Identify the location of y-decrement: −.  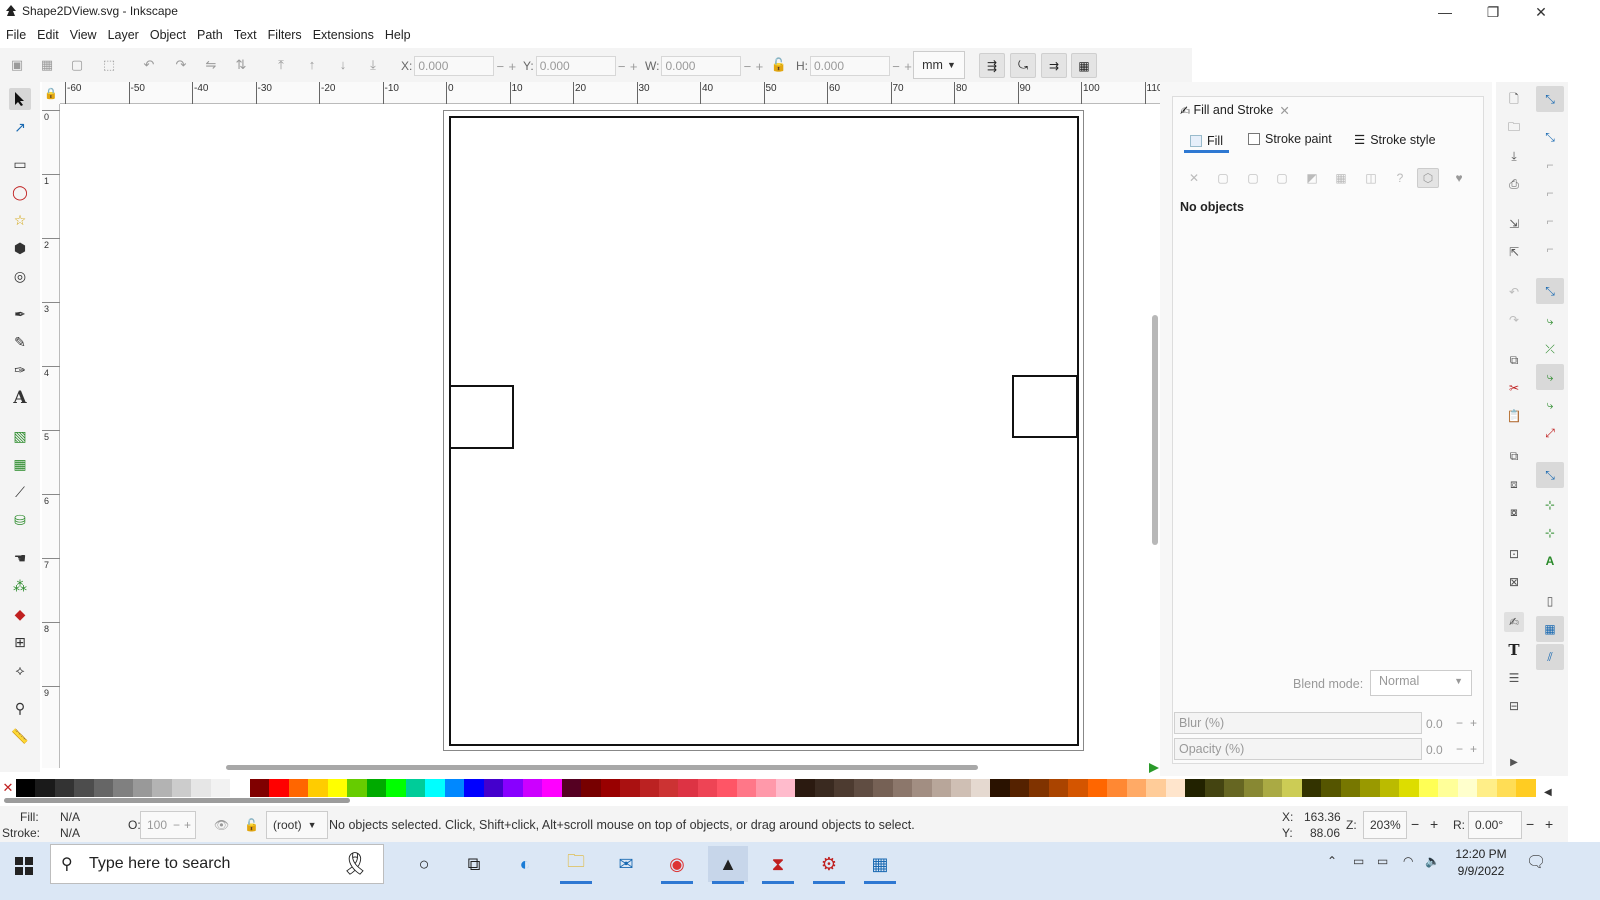
(622, 66).